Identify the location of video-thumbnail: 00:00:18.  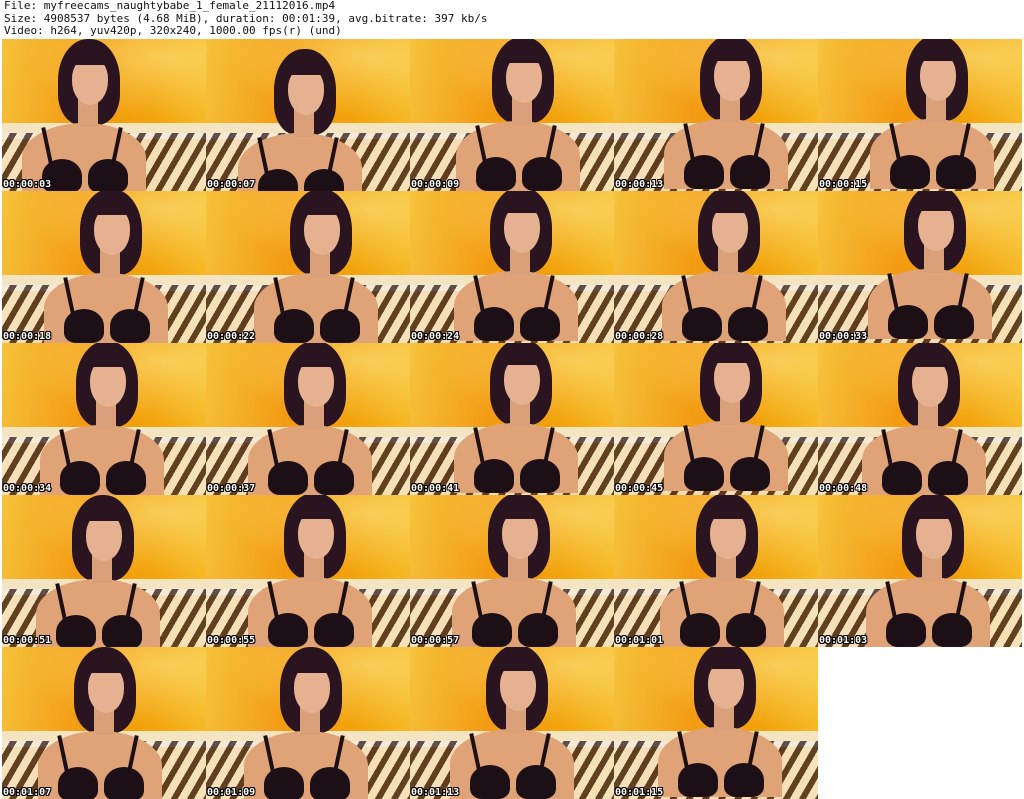
(104, 267).